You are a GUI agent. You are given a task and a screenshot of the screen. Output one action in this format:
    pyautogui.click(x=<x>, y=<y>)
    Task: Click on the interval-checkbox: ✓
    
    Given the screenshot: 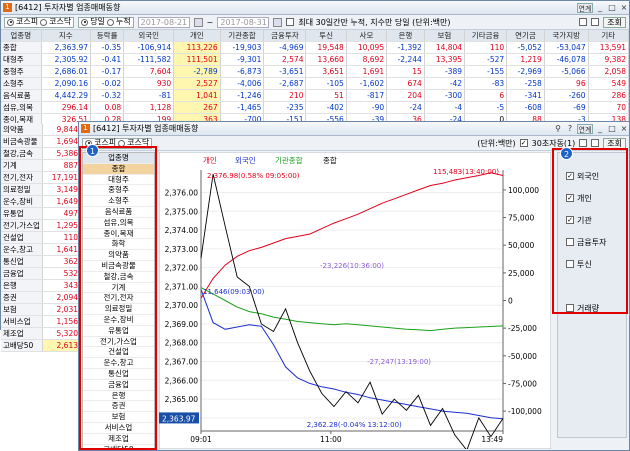 What is the action you would take?
    pyautogui.click(x=523, y=143)
    